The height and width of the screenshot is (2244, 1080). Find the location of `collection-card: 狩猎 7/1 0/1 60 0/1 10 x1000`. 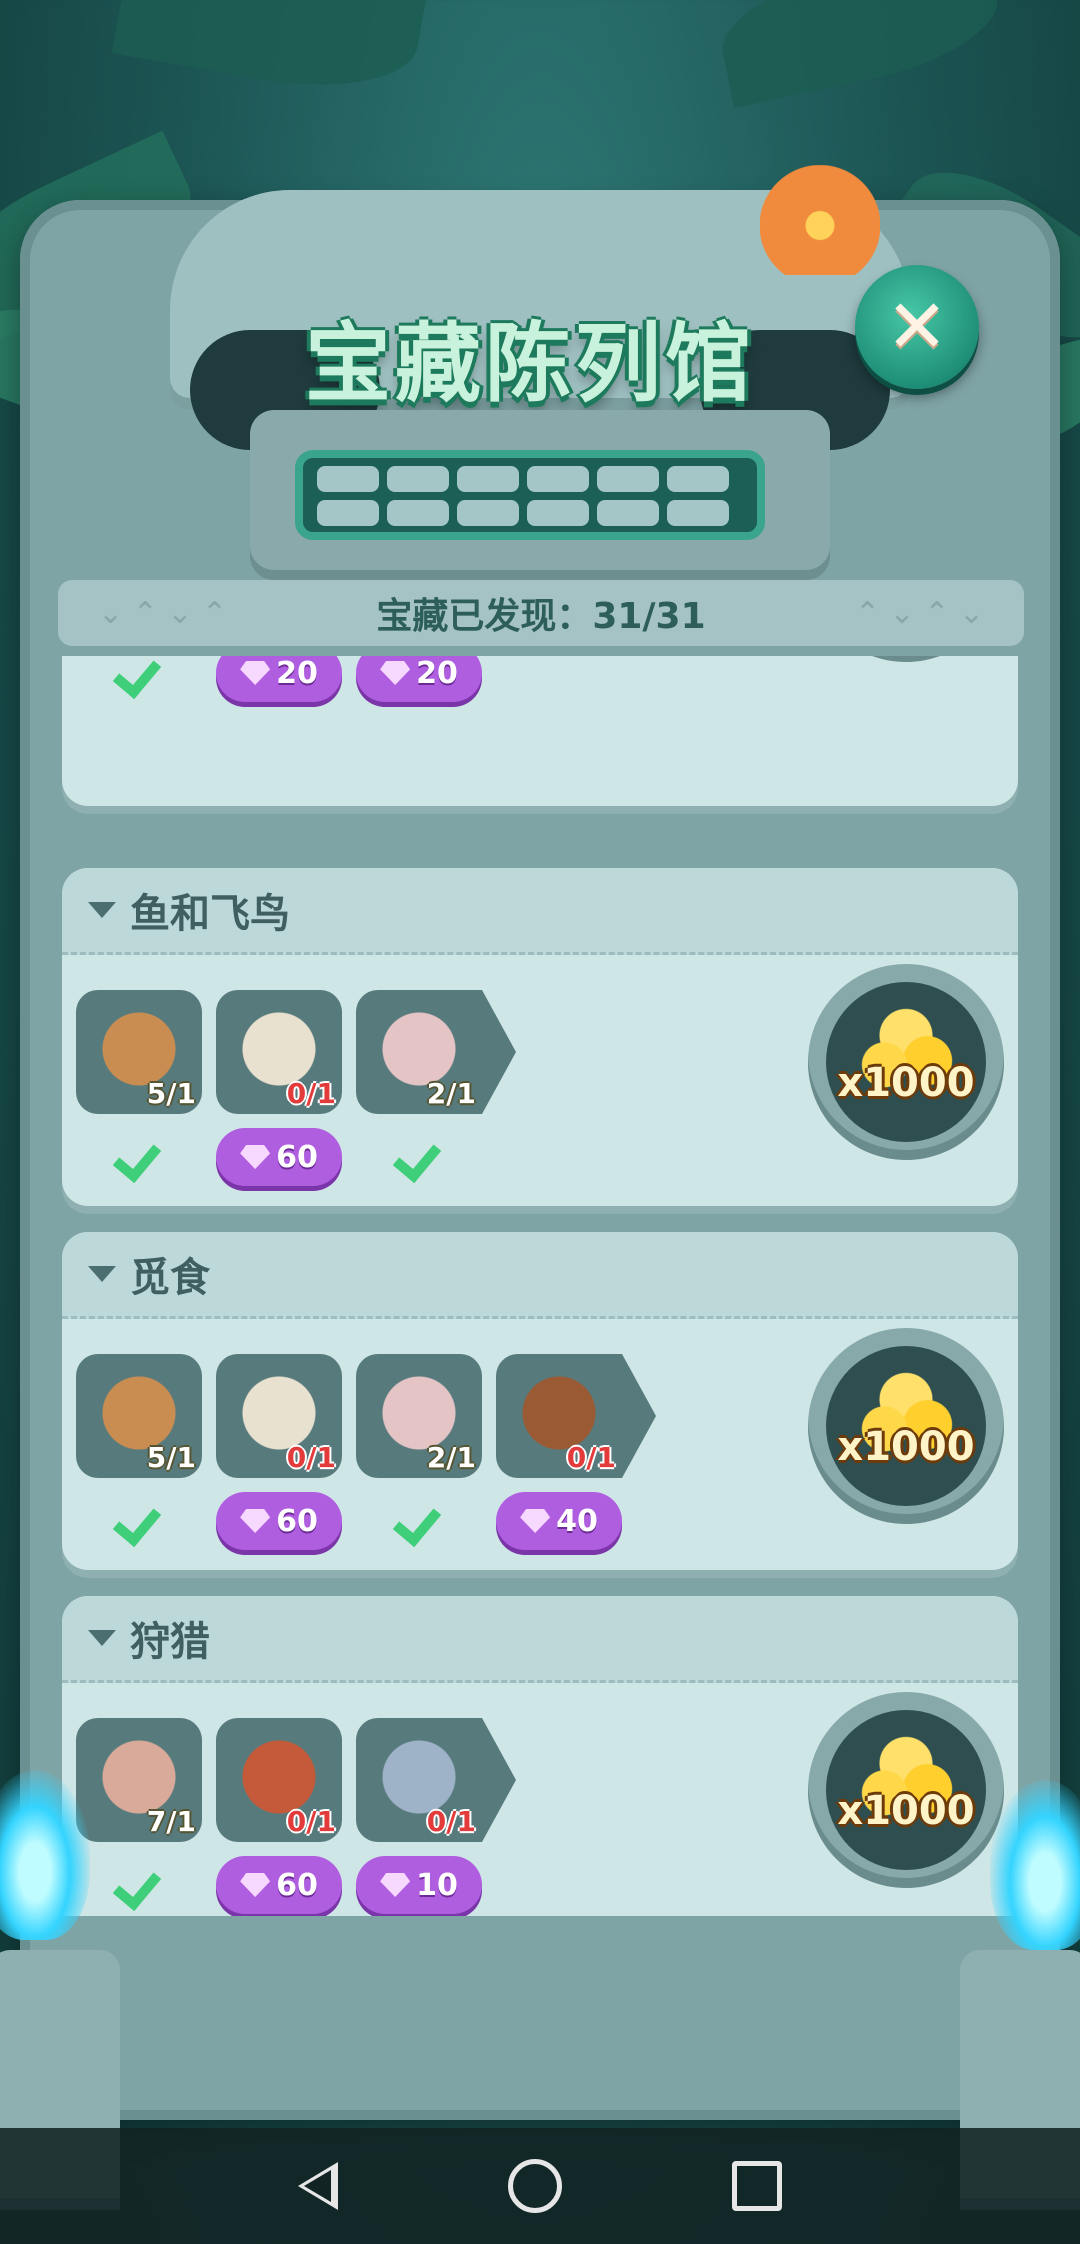

collection-card: 狩猎 7/1 0/1 60 0/1 10 x1000 is located at coordinates (540, 1756).